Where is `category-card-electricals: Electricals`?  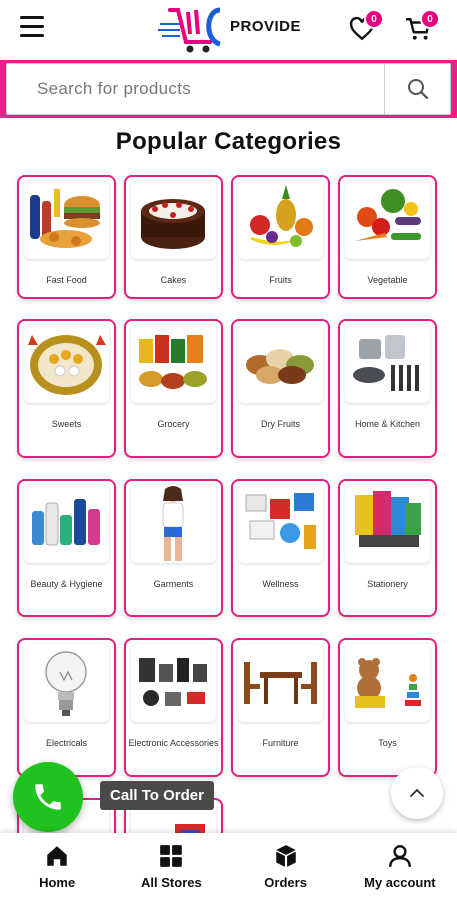
category-card-electricals: Electricals is located at coordinates (66, 707).